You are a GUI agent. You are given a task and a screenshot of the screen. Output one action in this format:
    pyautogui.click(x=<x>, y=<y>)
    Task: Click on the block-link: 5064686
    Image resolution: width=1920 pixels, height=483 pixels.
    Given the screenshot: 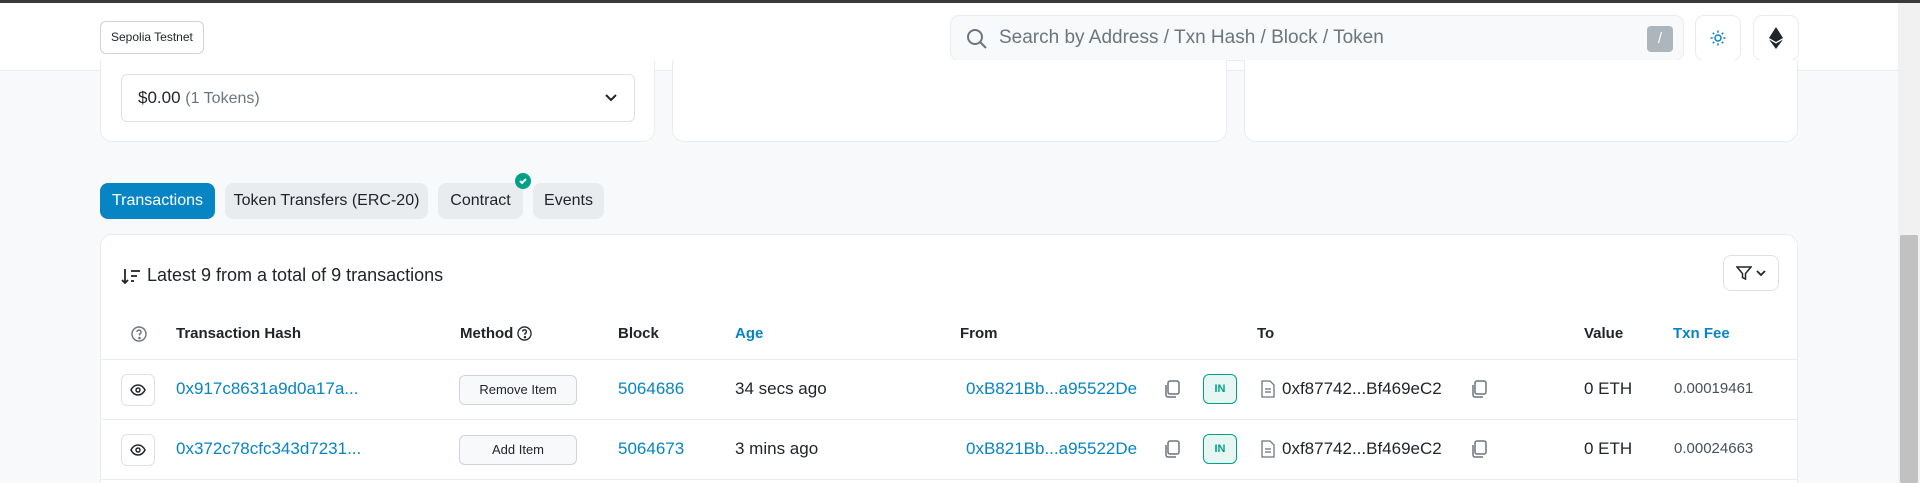 What is the action you would take?
    pyautogui.click(x=651, y=389)
    